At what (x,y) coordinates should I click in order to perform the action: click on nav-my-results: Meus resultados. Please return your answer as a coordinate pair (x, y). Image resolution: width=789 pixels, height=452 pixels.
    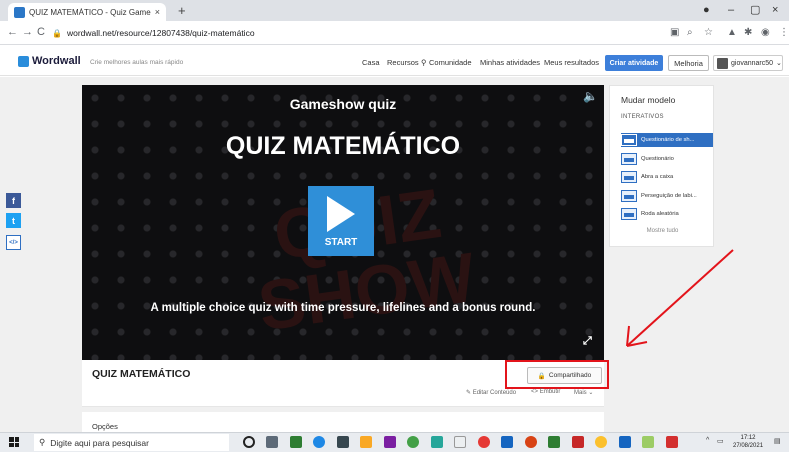
    Looking at the image, I should click on (571, 62).